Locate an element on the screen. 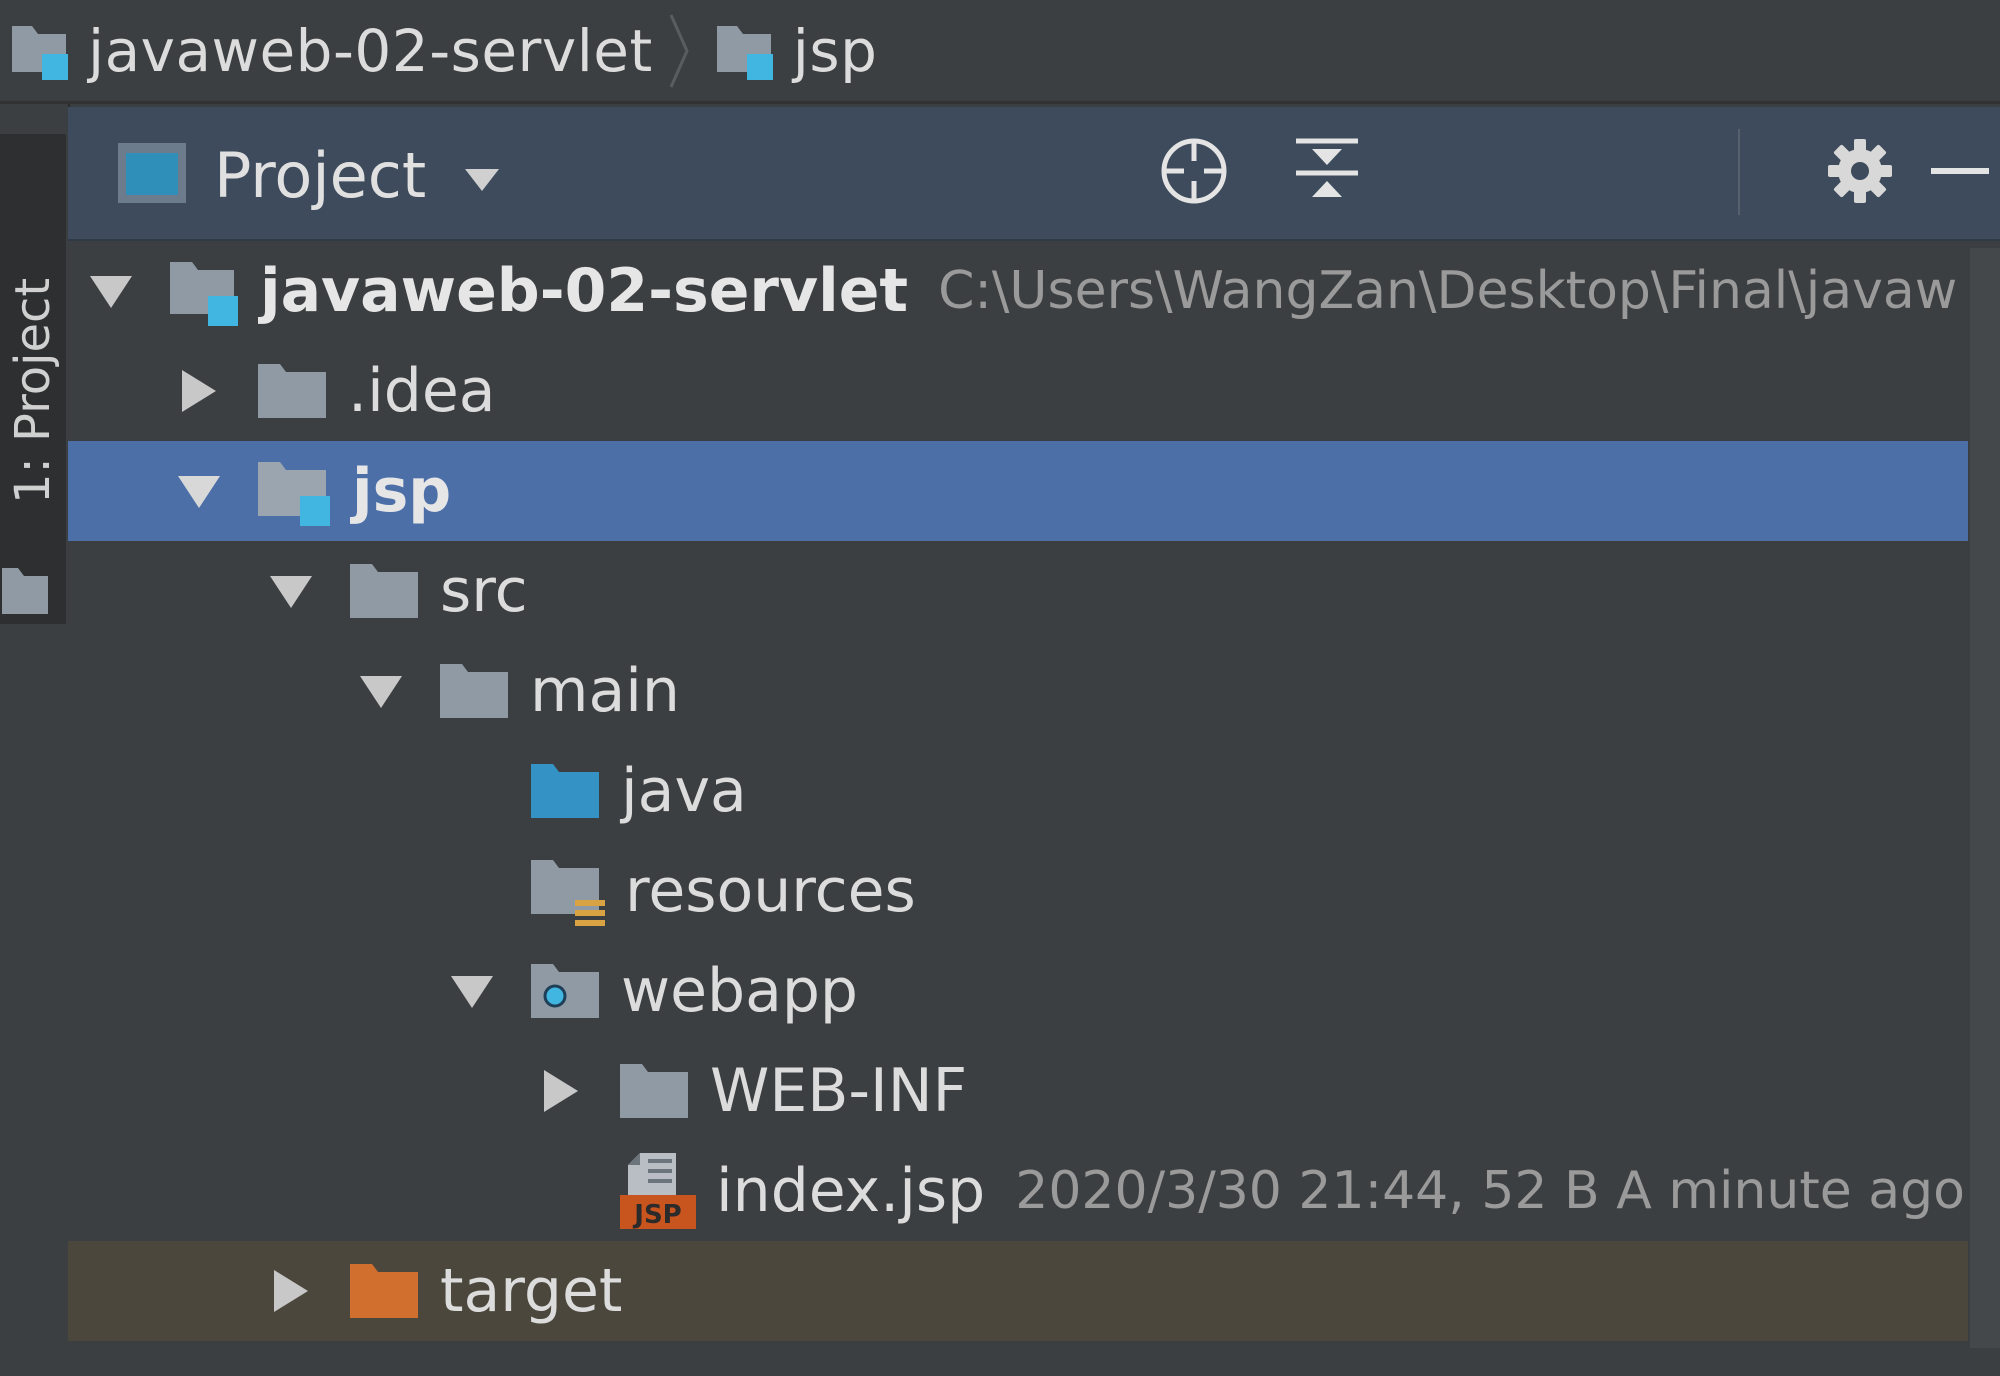 Image resolution: width=2000 pixels, height=1376 pixels. collapse-all-icon is located at coordinates (1327, 167).